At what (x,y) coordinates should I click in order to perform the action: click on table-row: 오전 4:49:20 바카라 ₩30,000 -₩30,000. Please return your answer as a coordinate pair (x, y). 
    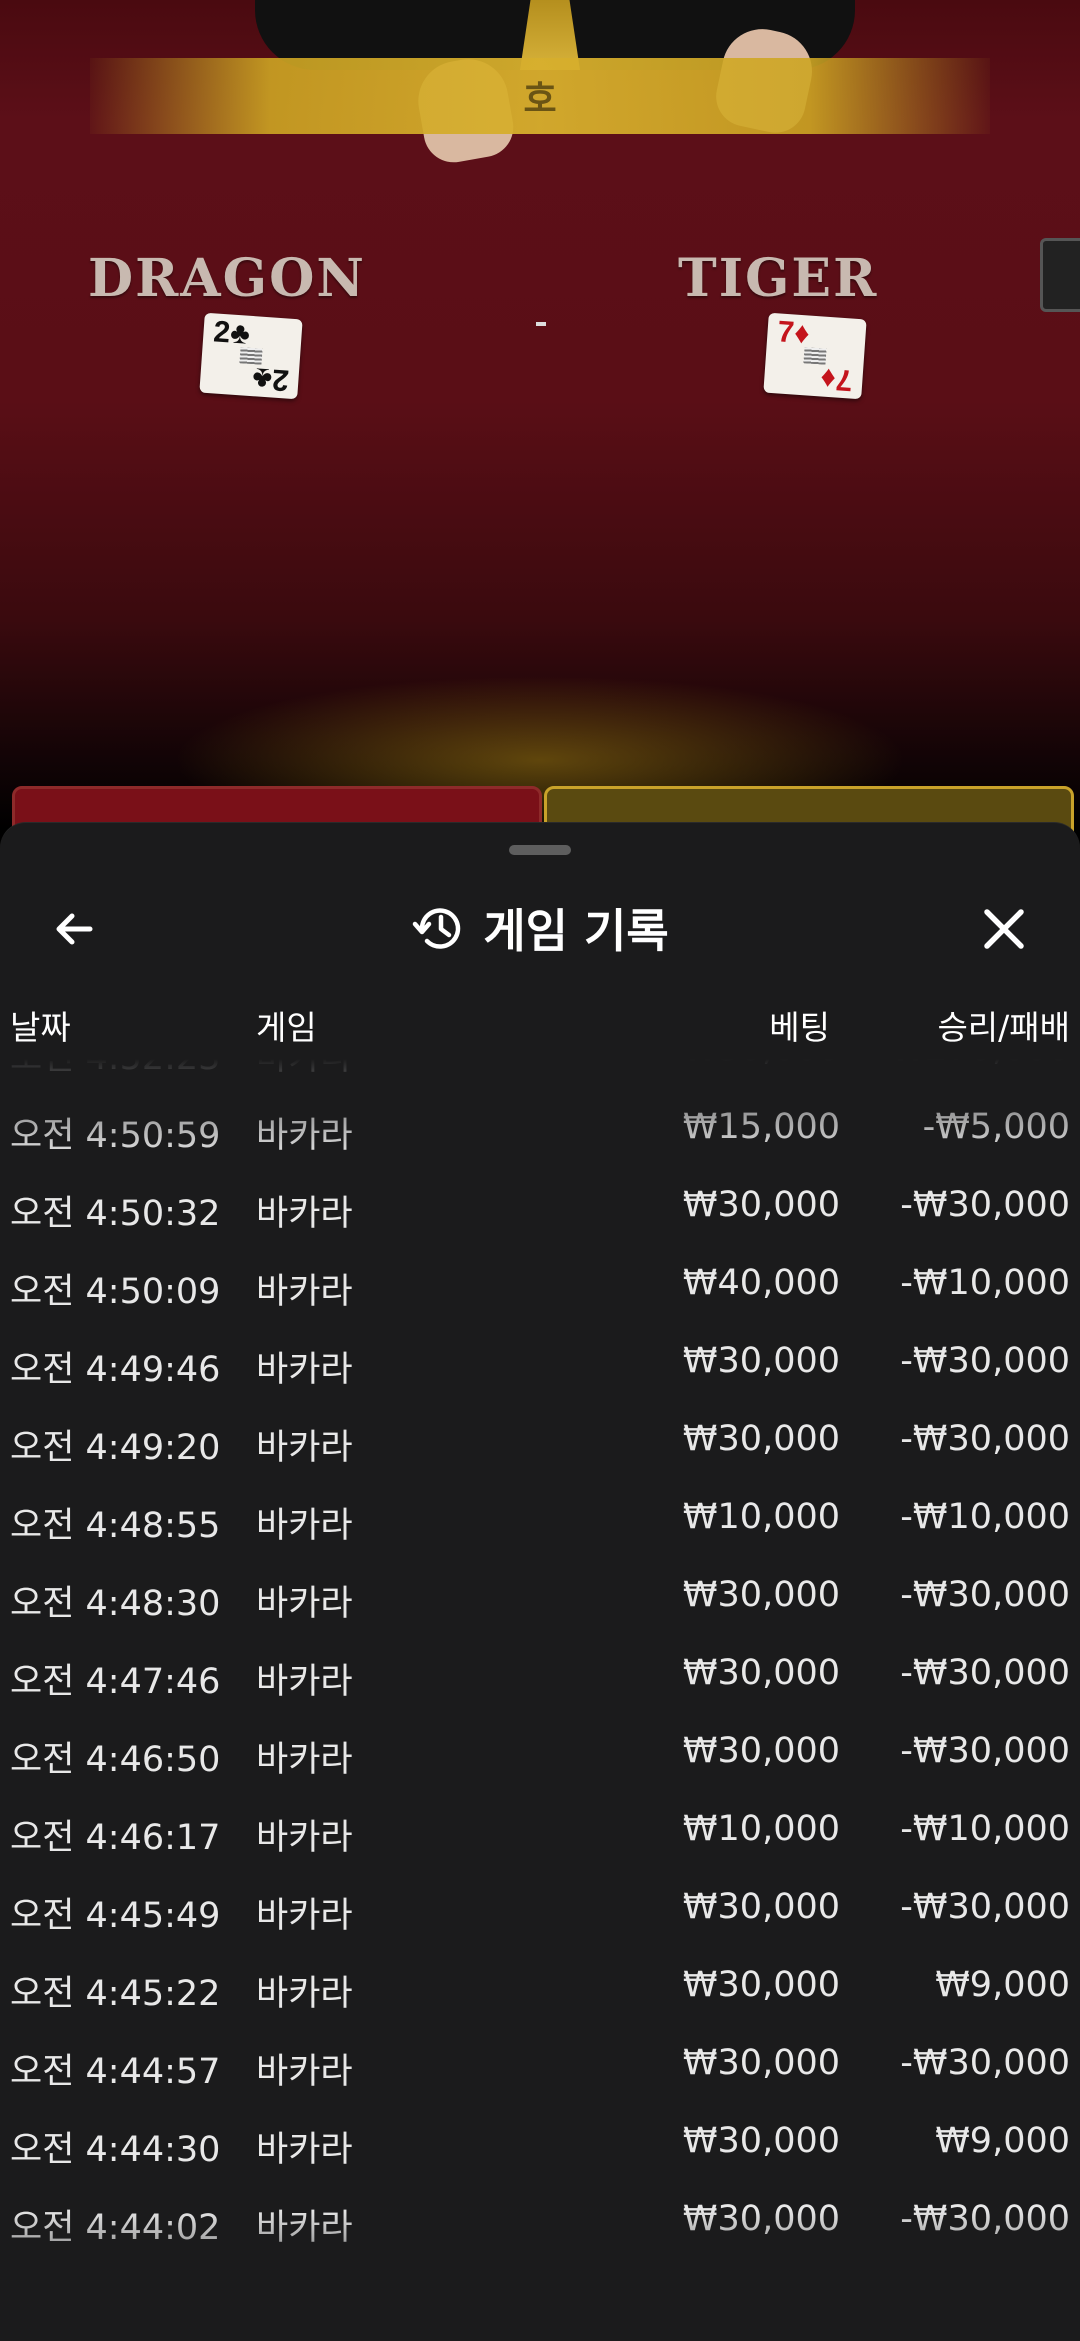
    Looking at the image, I should click on (540, 1440).